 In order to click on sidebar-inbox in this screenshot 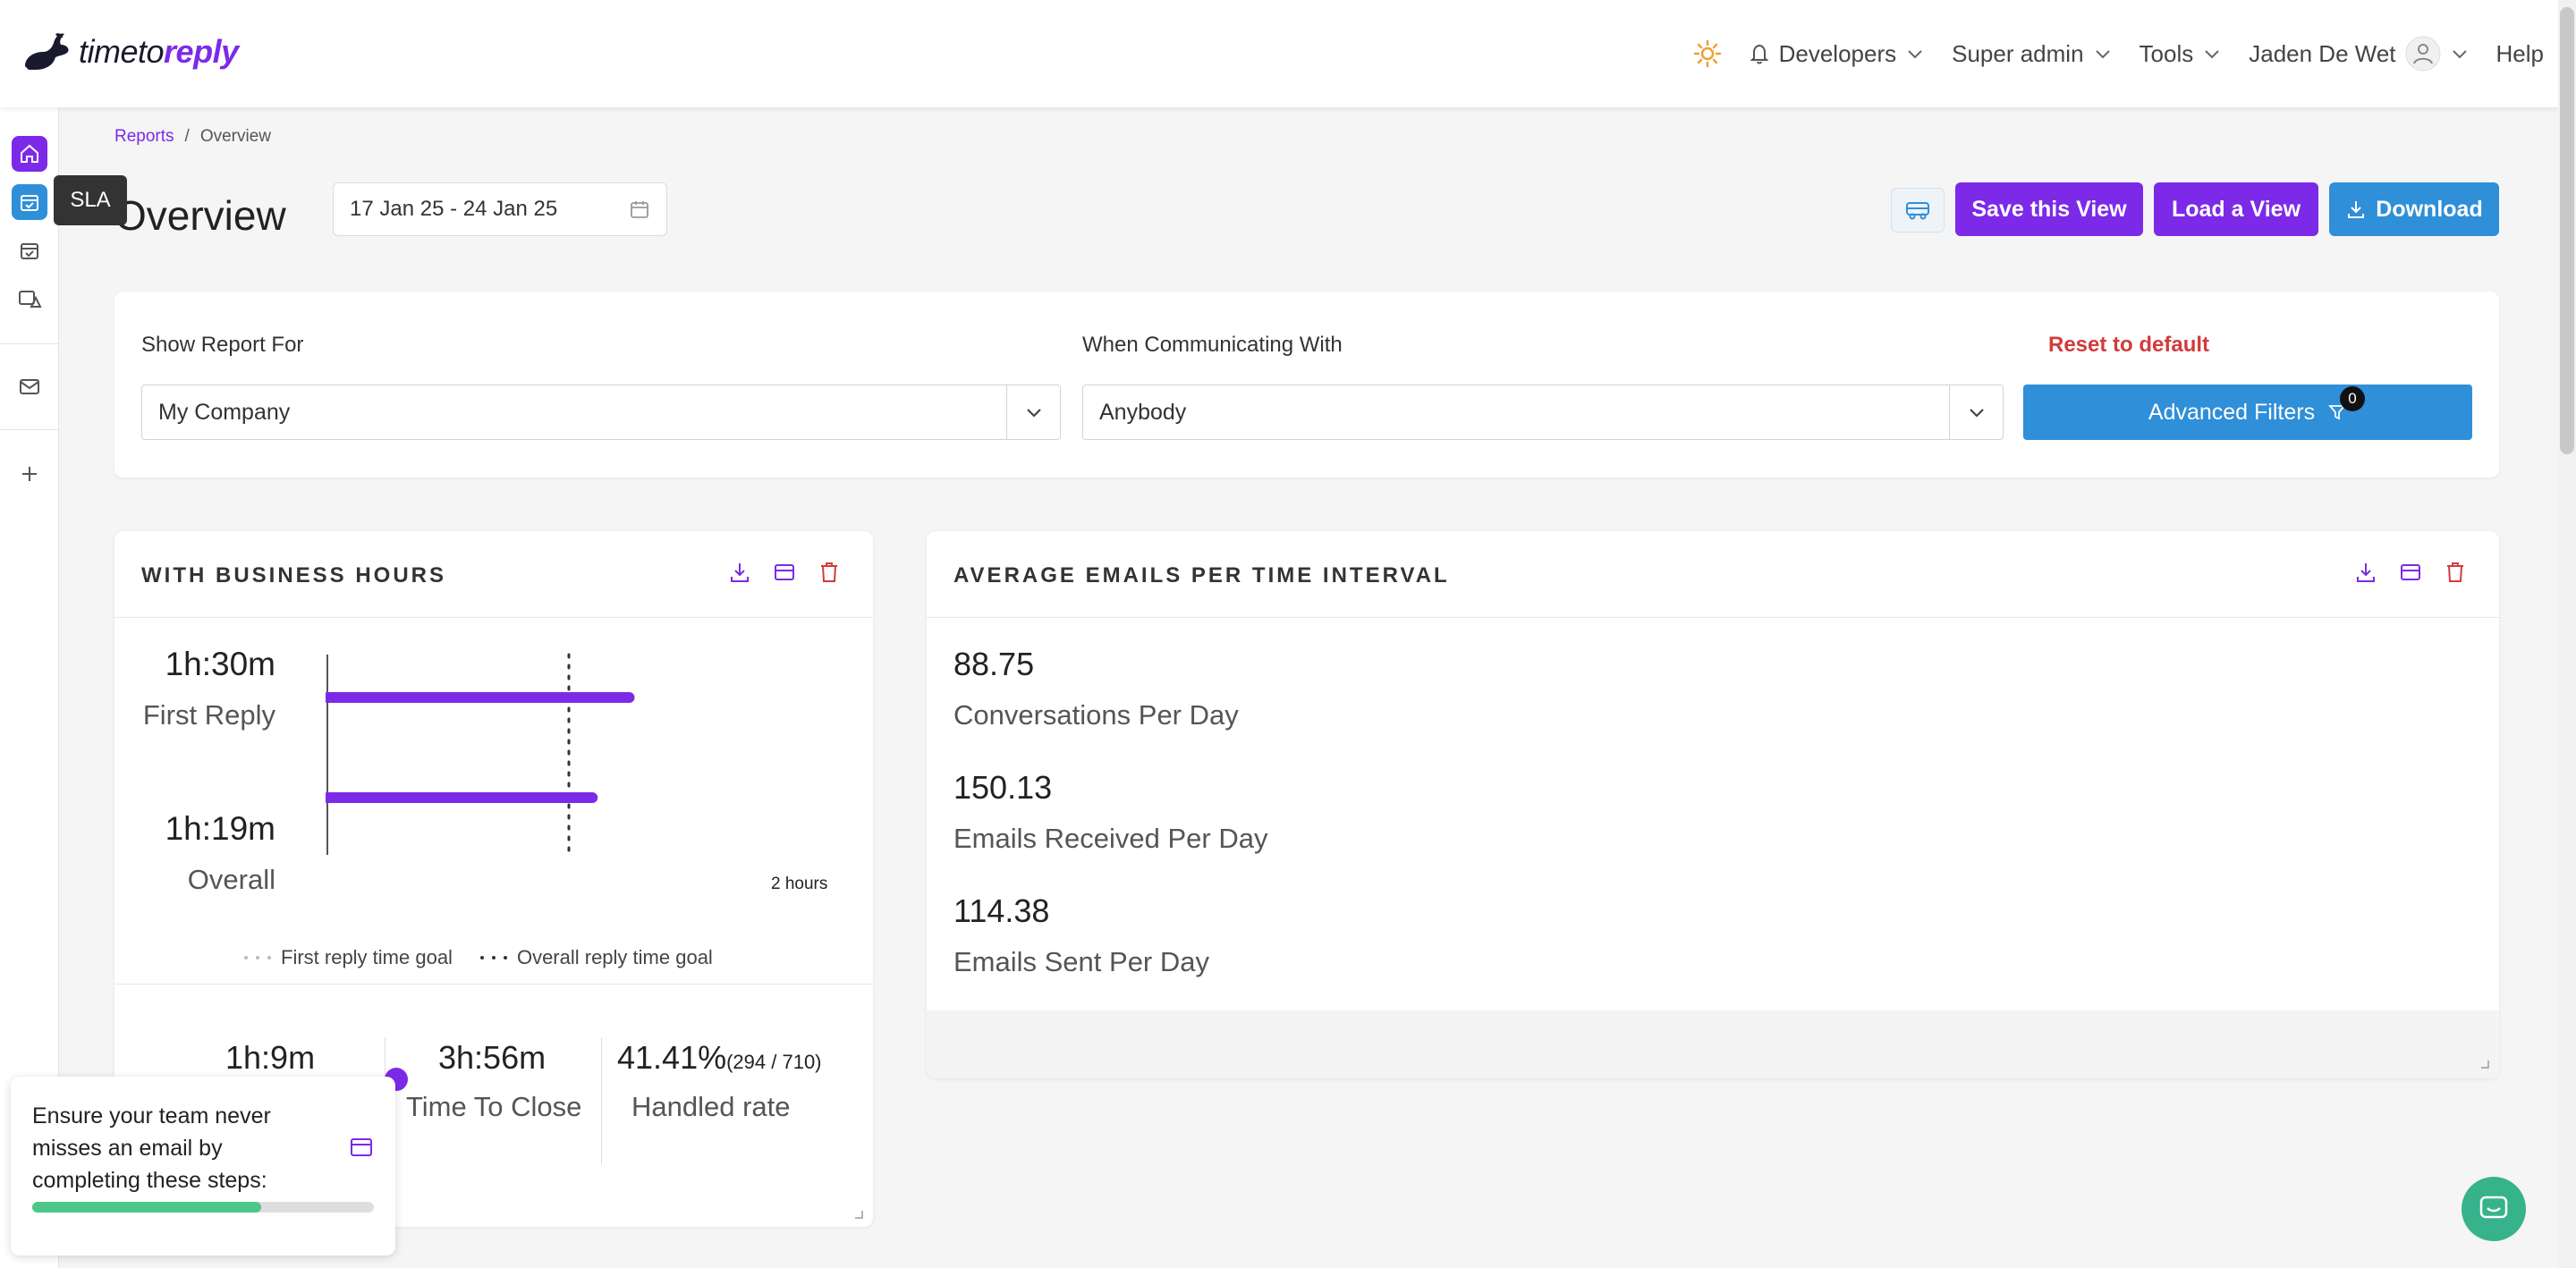, I will do `click(29, 386)`.